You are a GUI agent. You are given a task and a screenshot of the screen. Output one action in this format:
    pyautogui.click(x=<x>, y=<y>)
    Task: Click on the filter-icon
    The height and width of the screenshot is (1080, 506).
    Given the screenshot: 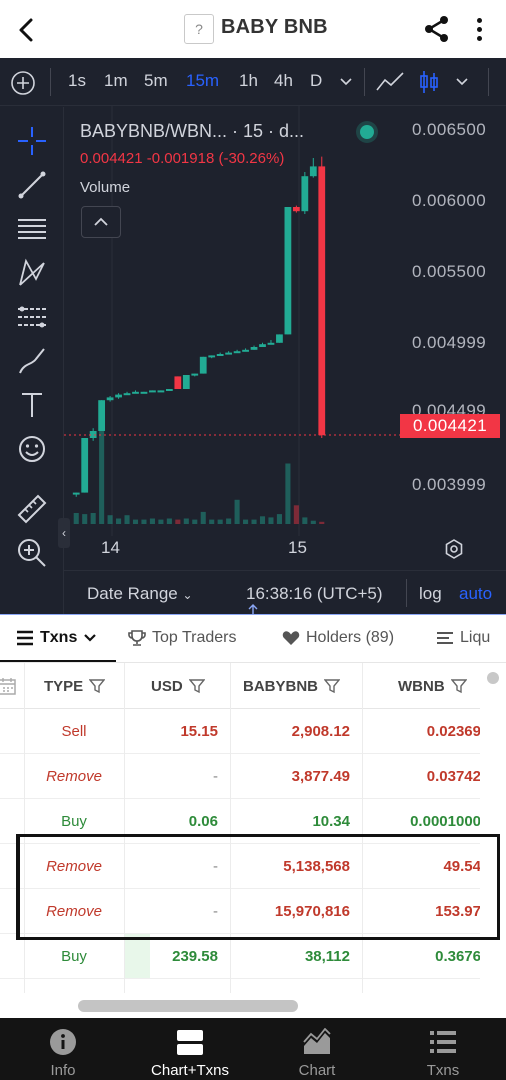 What is the action you would take?
    pyautogui.click(x=332, y=686)
    